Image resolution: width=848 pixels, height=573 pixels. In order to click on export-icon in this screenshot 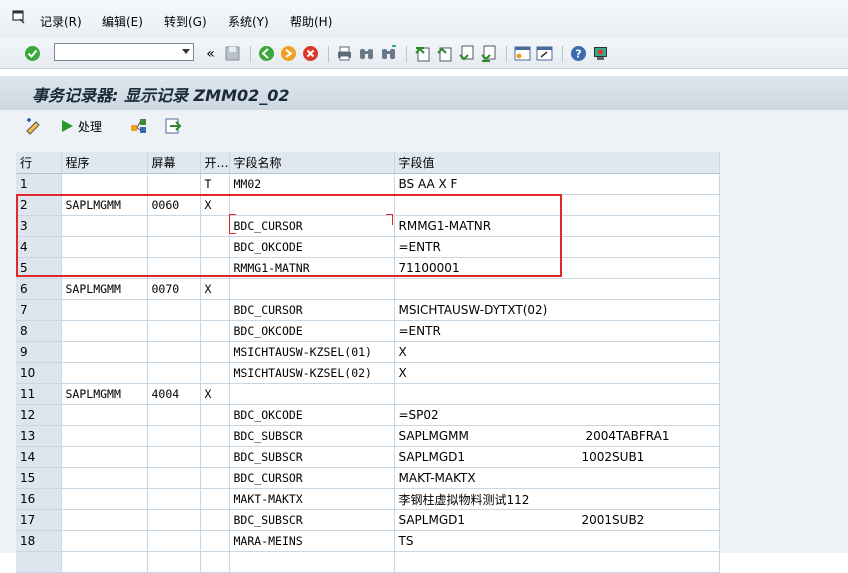, I will do `click(173, 126)`.